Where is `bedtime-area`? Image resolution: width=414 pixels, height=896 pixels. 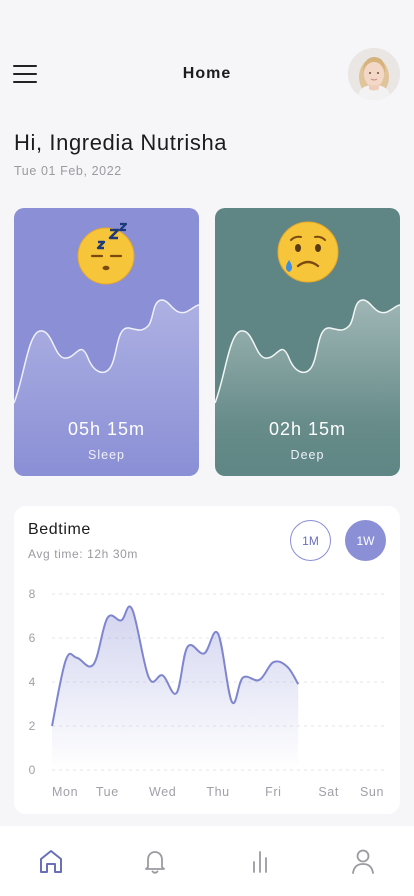 bedtime-area is located at coordinates (175, 688).